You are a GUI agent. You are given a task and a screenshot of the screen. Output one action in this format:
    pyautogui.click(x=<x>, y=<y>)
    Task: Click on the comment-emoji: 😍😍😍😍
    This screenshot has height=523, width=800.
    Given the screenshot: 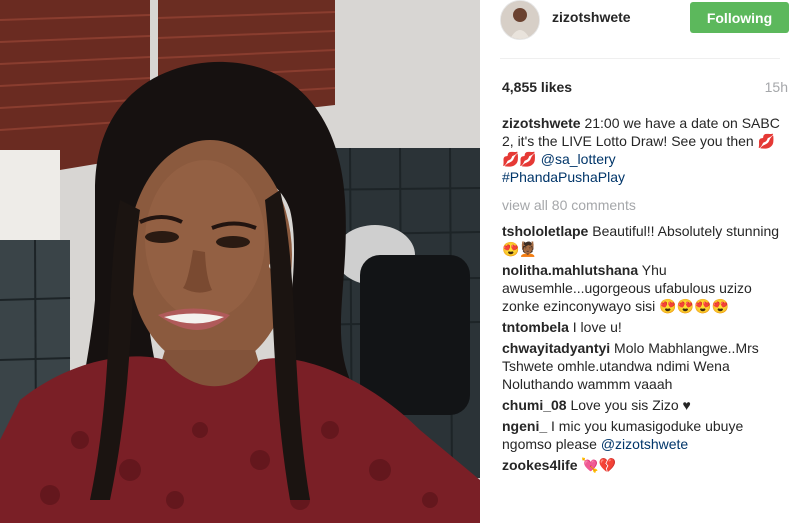 What is the action you would take?
    pyautogui.click(x=694, y=306)
    